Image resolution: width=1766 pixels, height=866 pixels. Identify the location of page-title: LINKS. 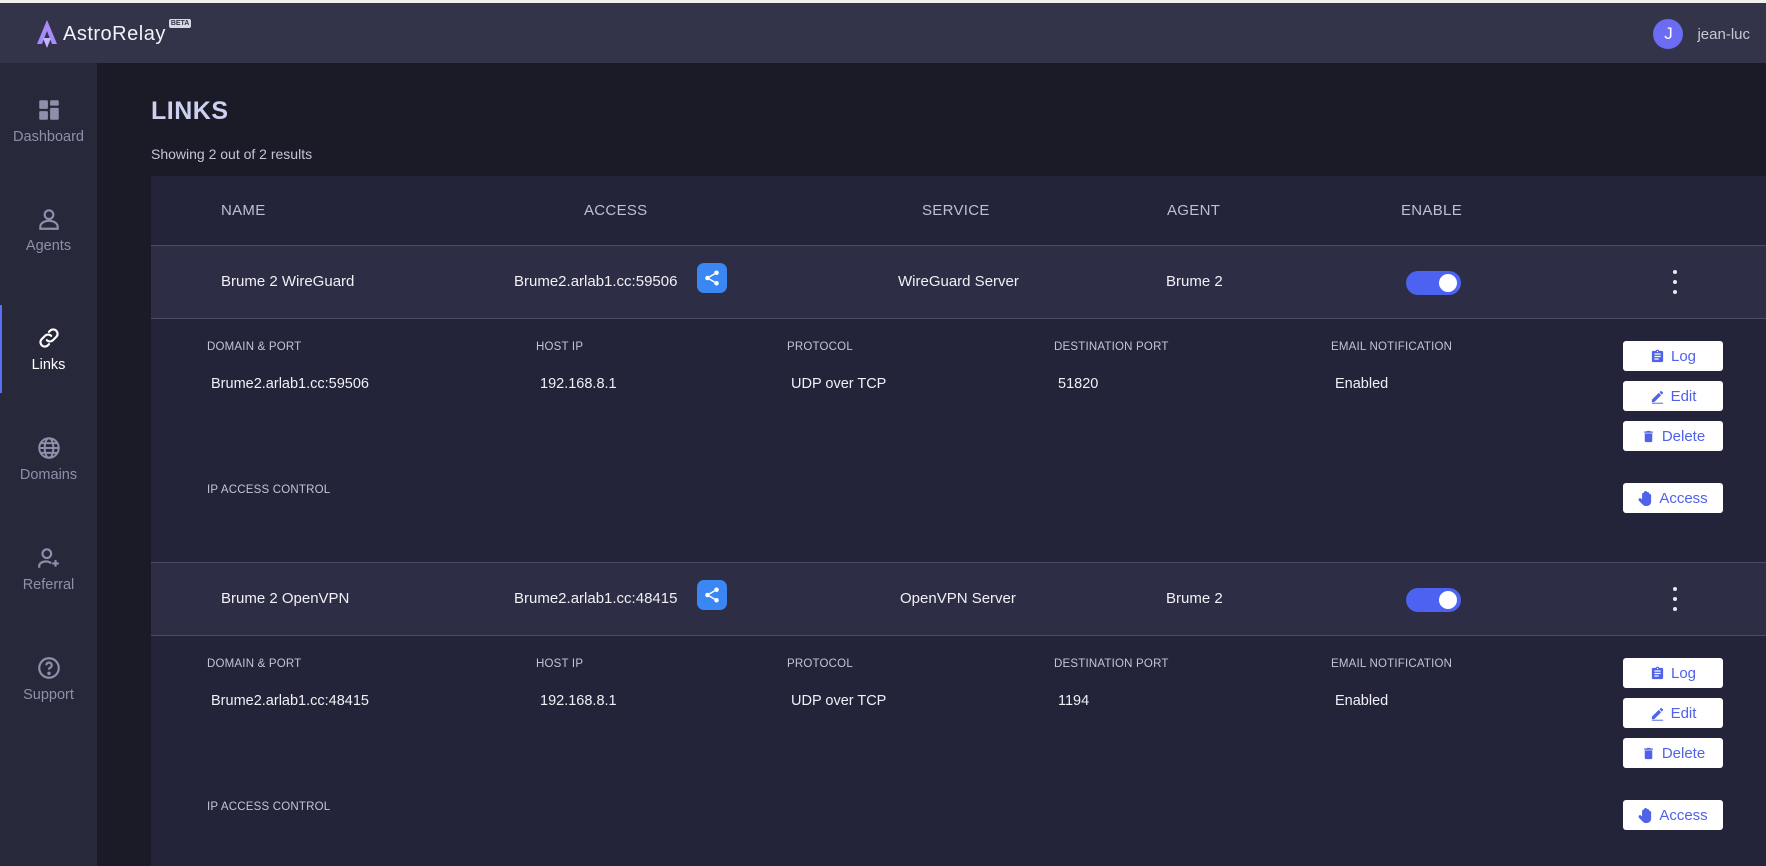
(190, 111).